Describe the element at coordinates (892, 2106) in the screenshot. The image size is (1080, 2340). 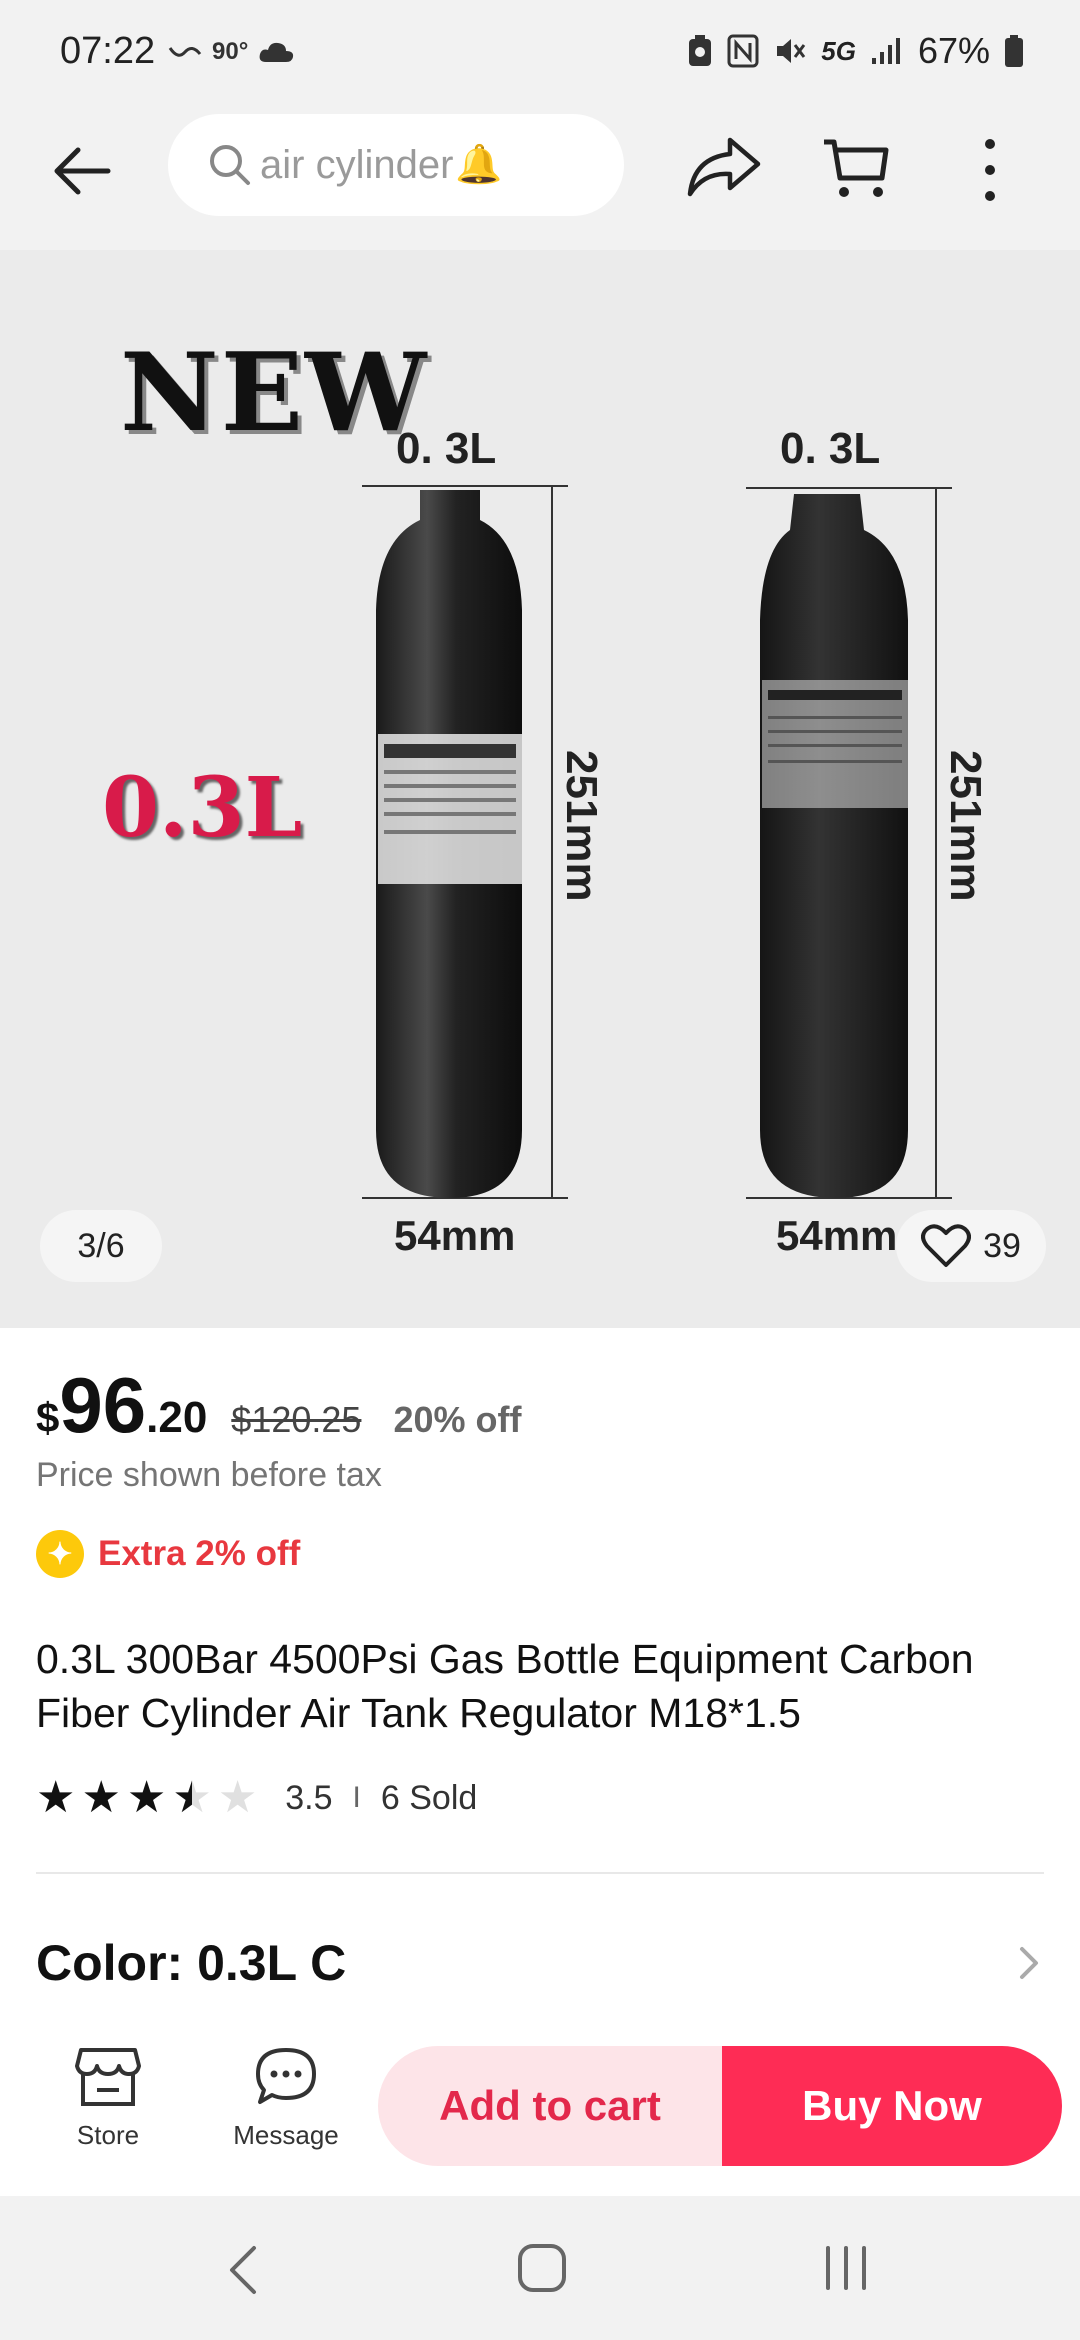
I see `buy-now-button: Buy Now` at that location.